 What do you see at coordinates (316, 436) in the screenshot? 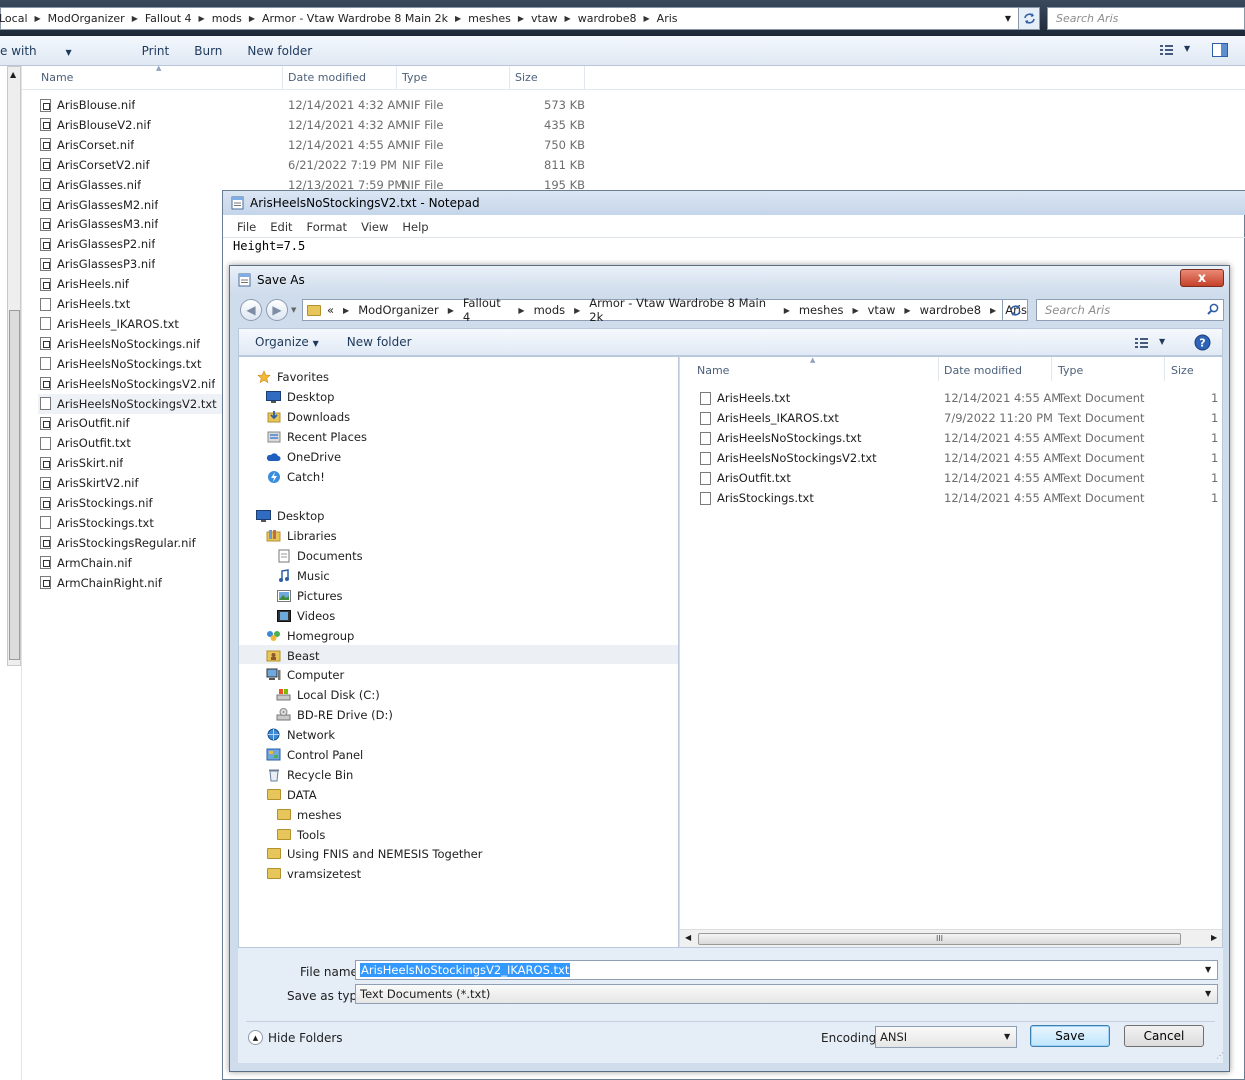
I see `nav-item: Recent Places` at bounding box center [316, 436].